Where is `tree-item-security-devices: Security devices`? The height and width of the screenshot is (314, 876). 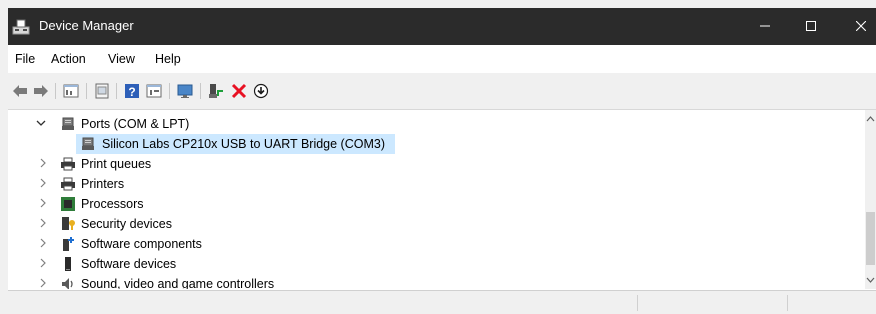 tree-item-security-devices: Security devices is located at coordinates (436, 224).